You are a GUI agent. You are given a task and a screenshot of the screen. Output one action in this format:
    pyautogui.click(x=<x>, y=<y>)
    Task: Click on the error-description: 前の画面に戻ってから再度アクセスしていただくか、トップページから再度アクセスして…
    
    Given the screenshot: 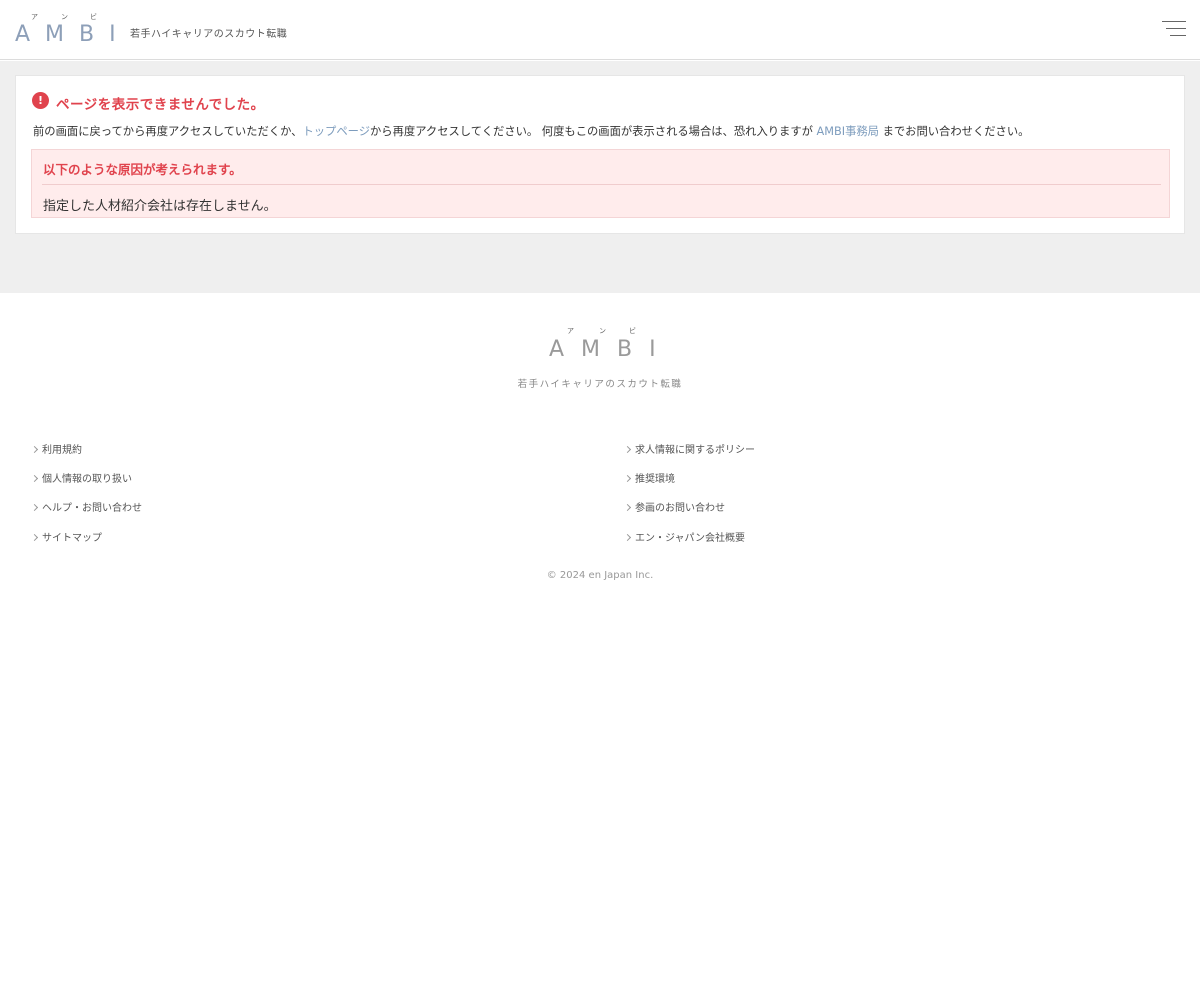 What is the action you would take?
    pyautogui.click(x=531, y=131)
    